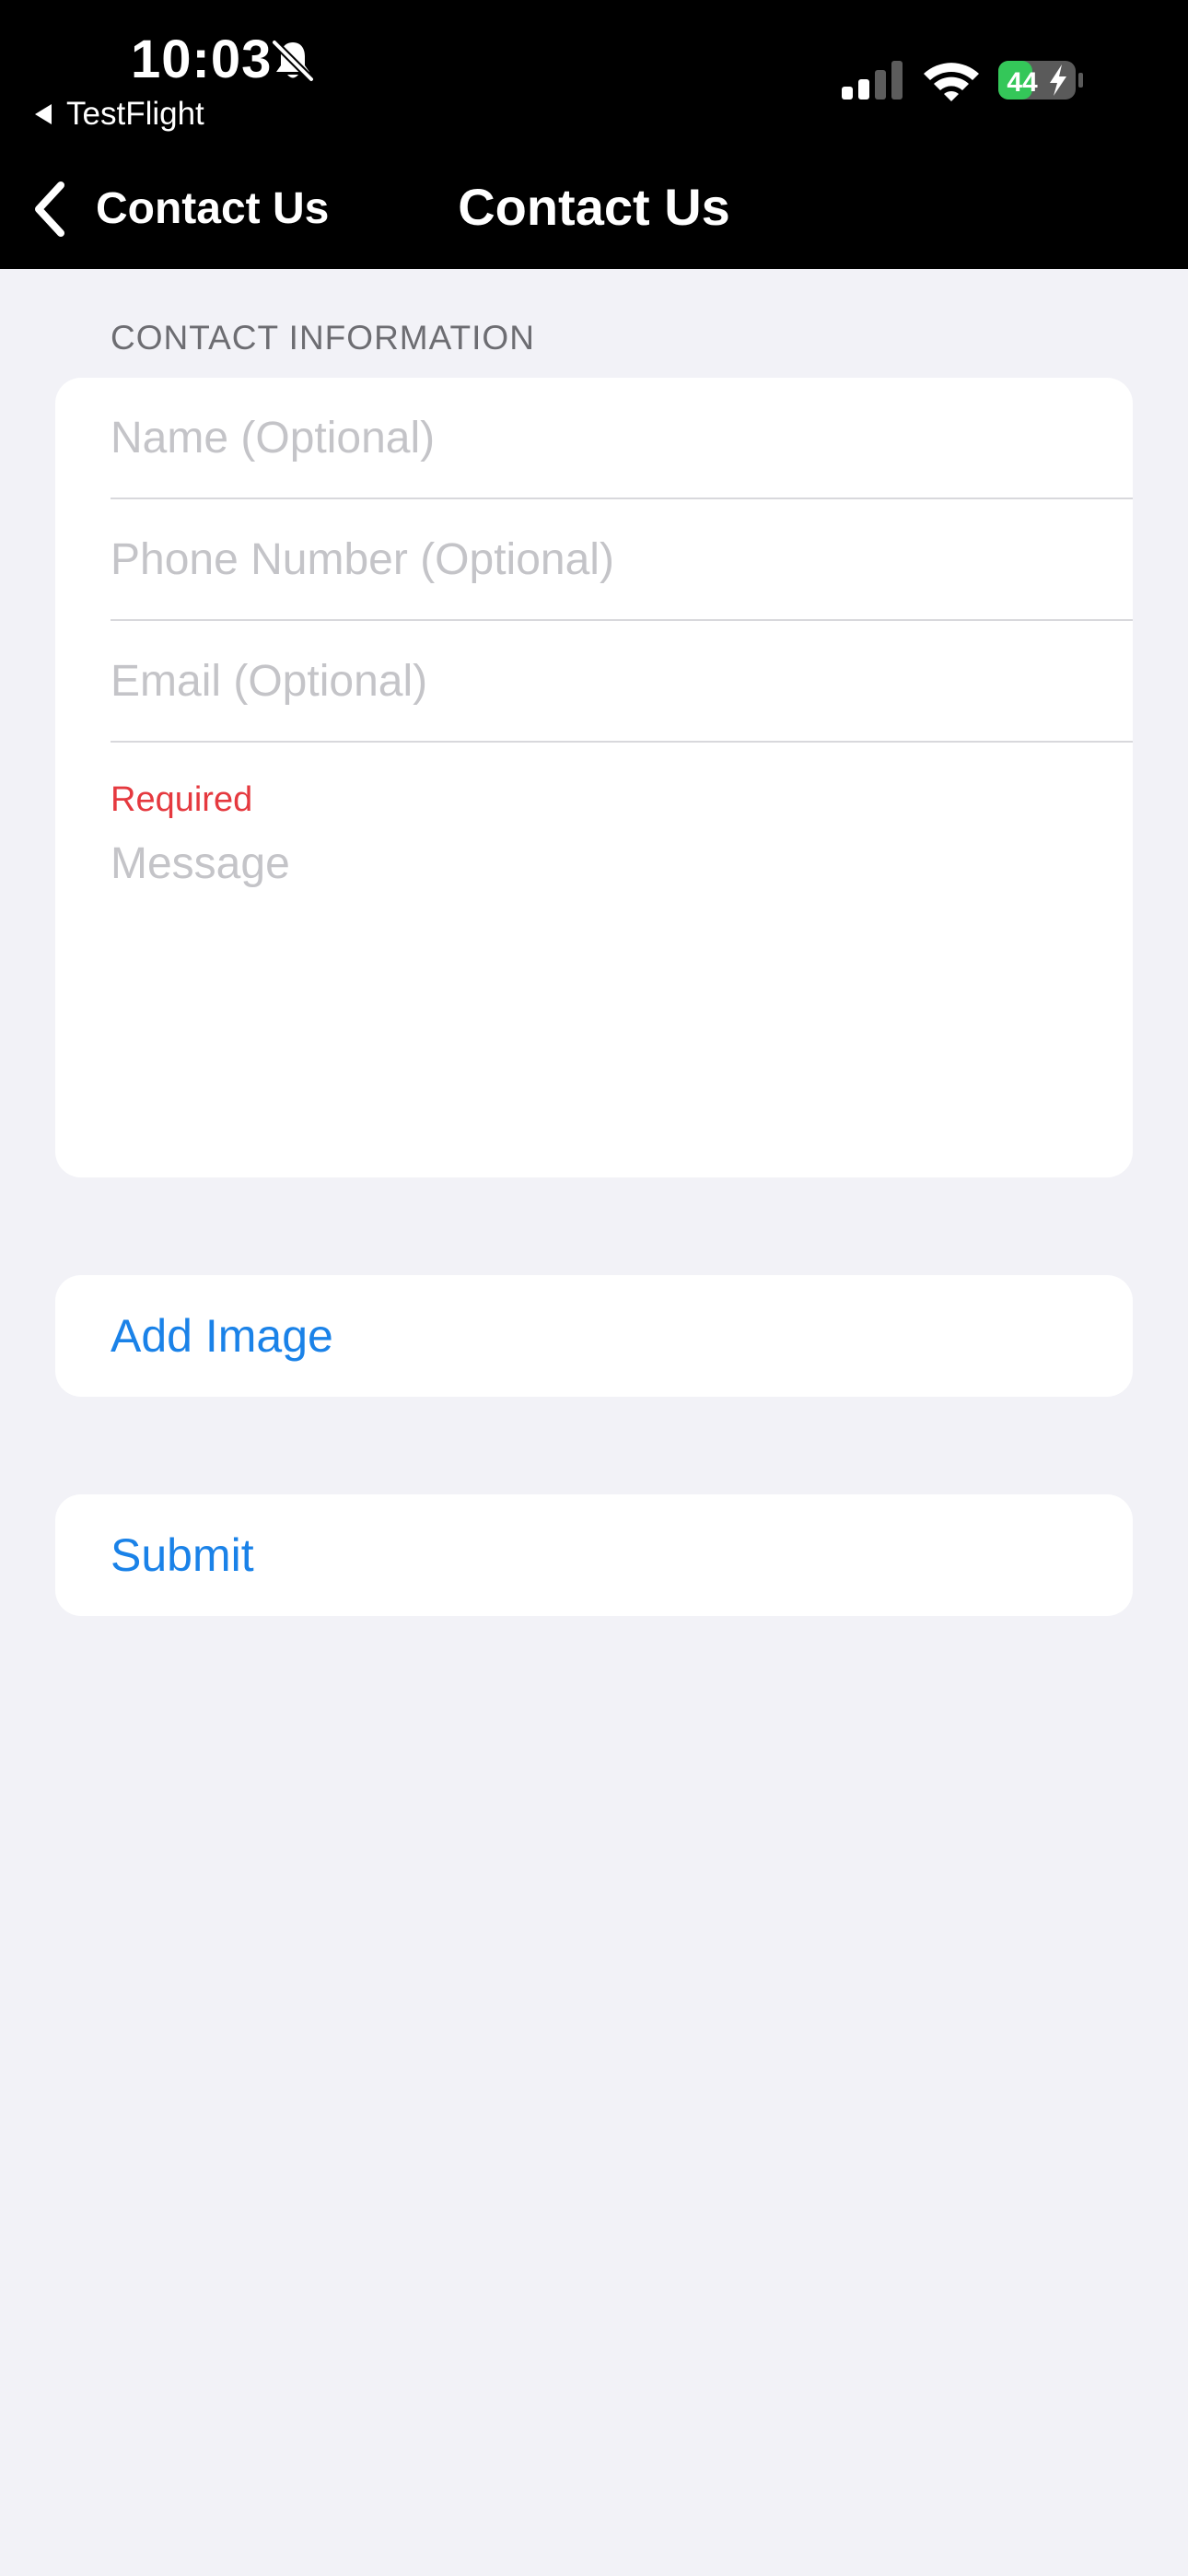 The height and width of the screenshot is (2576, 1188). What do you see at coordinates (222, 1336) in the screenshot?
I see `add-image-label: Add Image` at bounding box center [222, 1336].